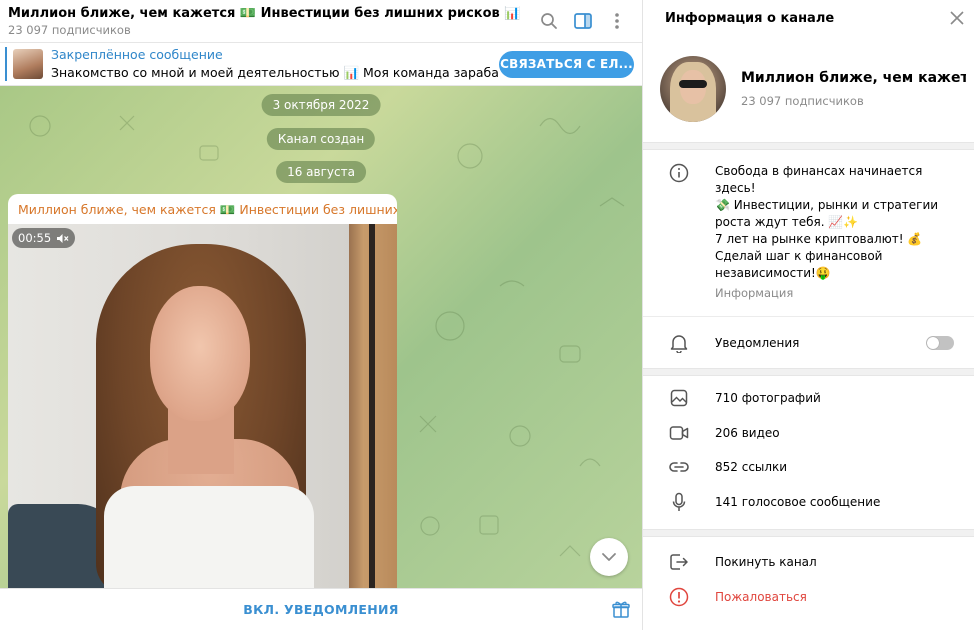 The width and height of the screenshot is (974, 630). I want to click on info-title: Информация о канале, so click(750, 18).